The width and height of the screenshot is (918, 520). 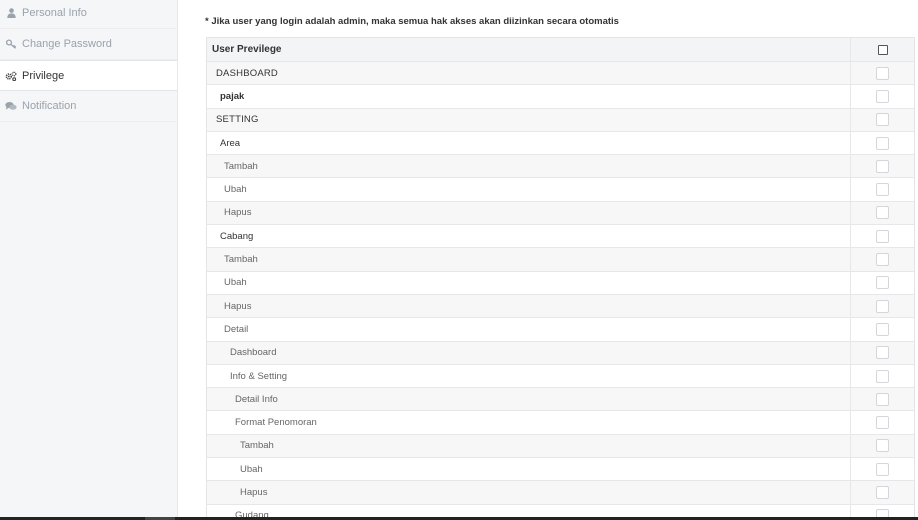 I want to click on sidebar-item-label: Change Password, so click(x=67, y=44).